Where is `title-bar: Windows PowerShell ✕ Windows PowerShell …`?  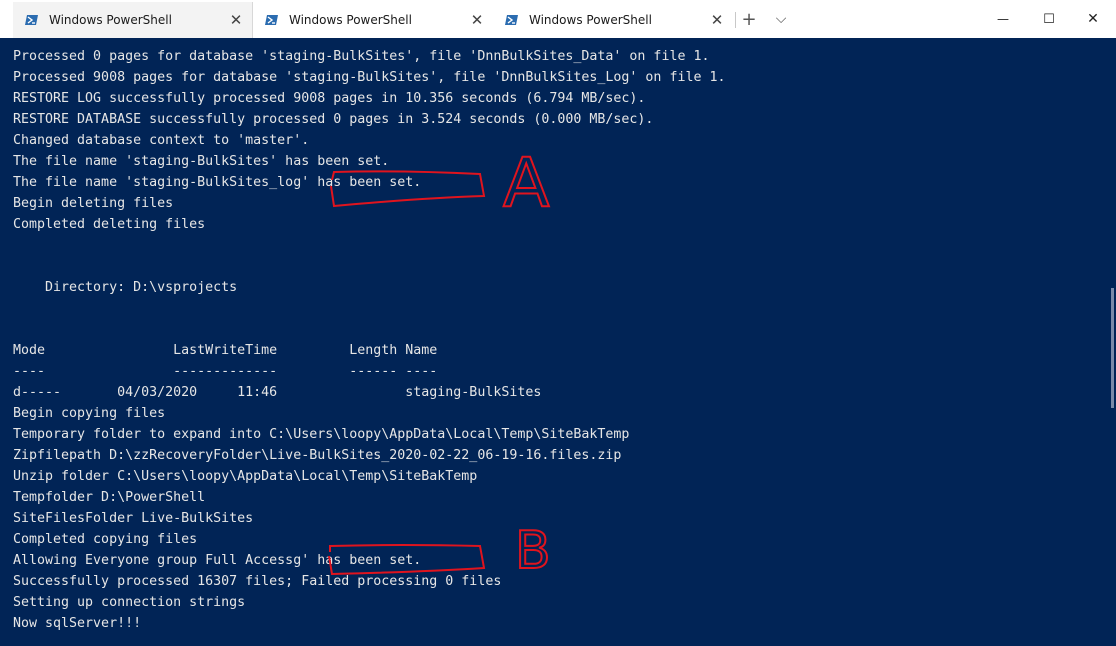 title-bar: Windows PowerShell ✕ Windows PowerShell … is located at coordinates (558, 19).